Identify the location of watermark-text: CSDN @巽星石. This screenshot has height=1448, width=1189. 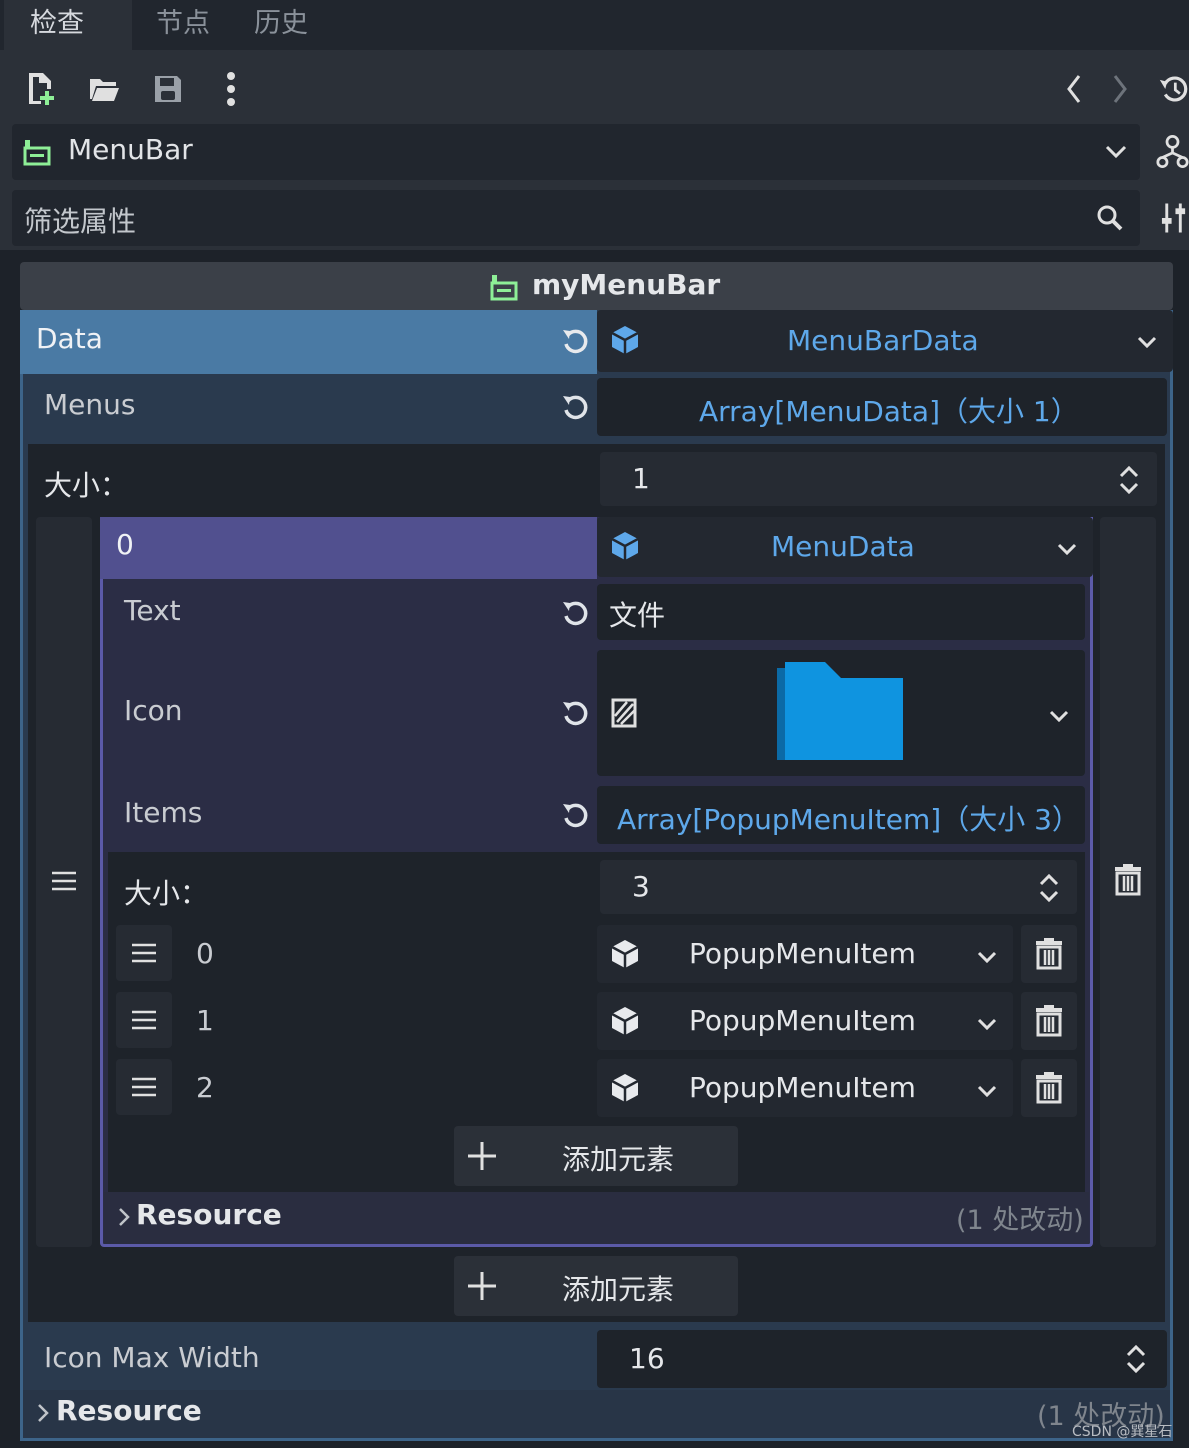
(1122, 1432).